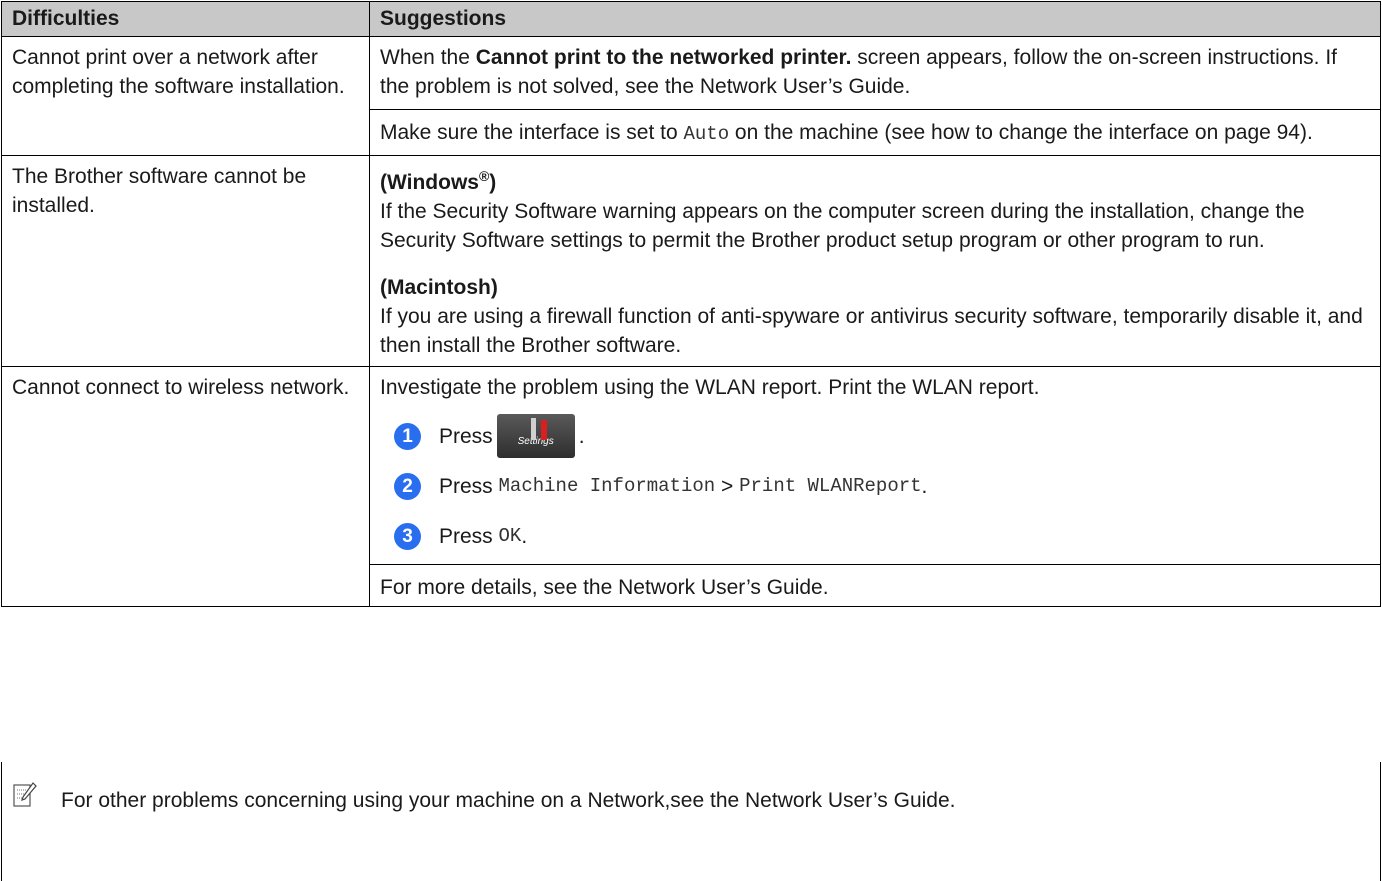  What do you see at coordinates (875, 182) in the screenshot?
I see `windows-heading: (Windows®)` at bounding box center [875, 182].